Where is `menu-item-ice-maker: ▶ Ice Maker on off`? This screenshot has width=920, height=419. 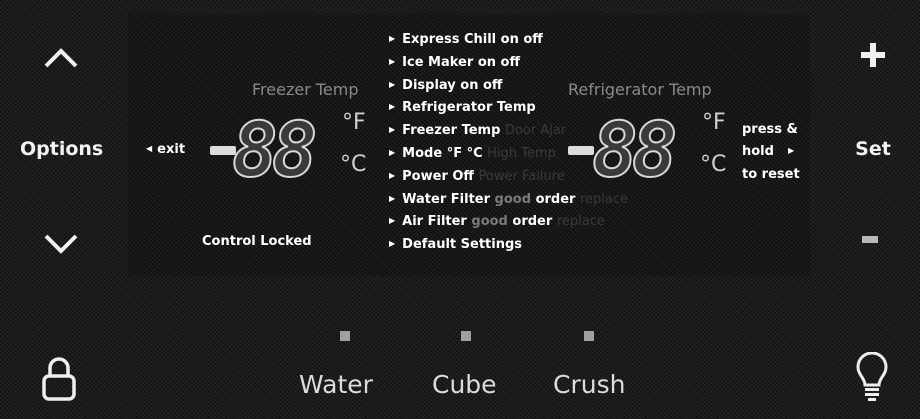
menu-item-ice-maker: ▶ Ice Maker on off is located at coordinates (508, 63).